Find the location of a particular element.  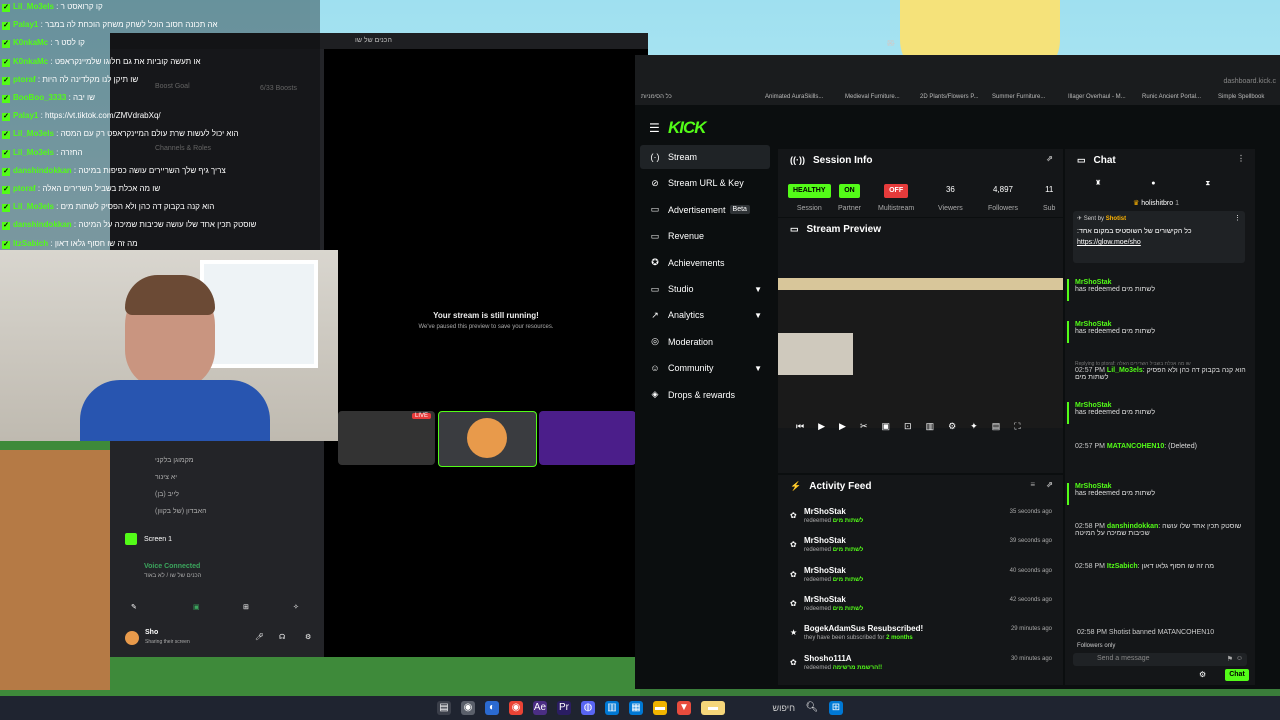

chat-bubble-icon: ● is located at coordinates (1153, 183).